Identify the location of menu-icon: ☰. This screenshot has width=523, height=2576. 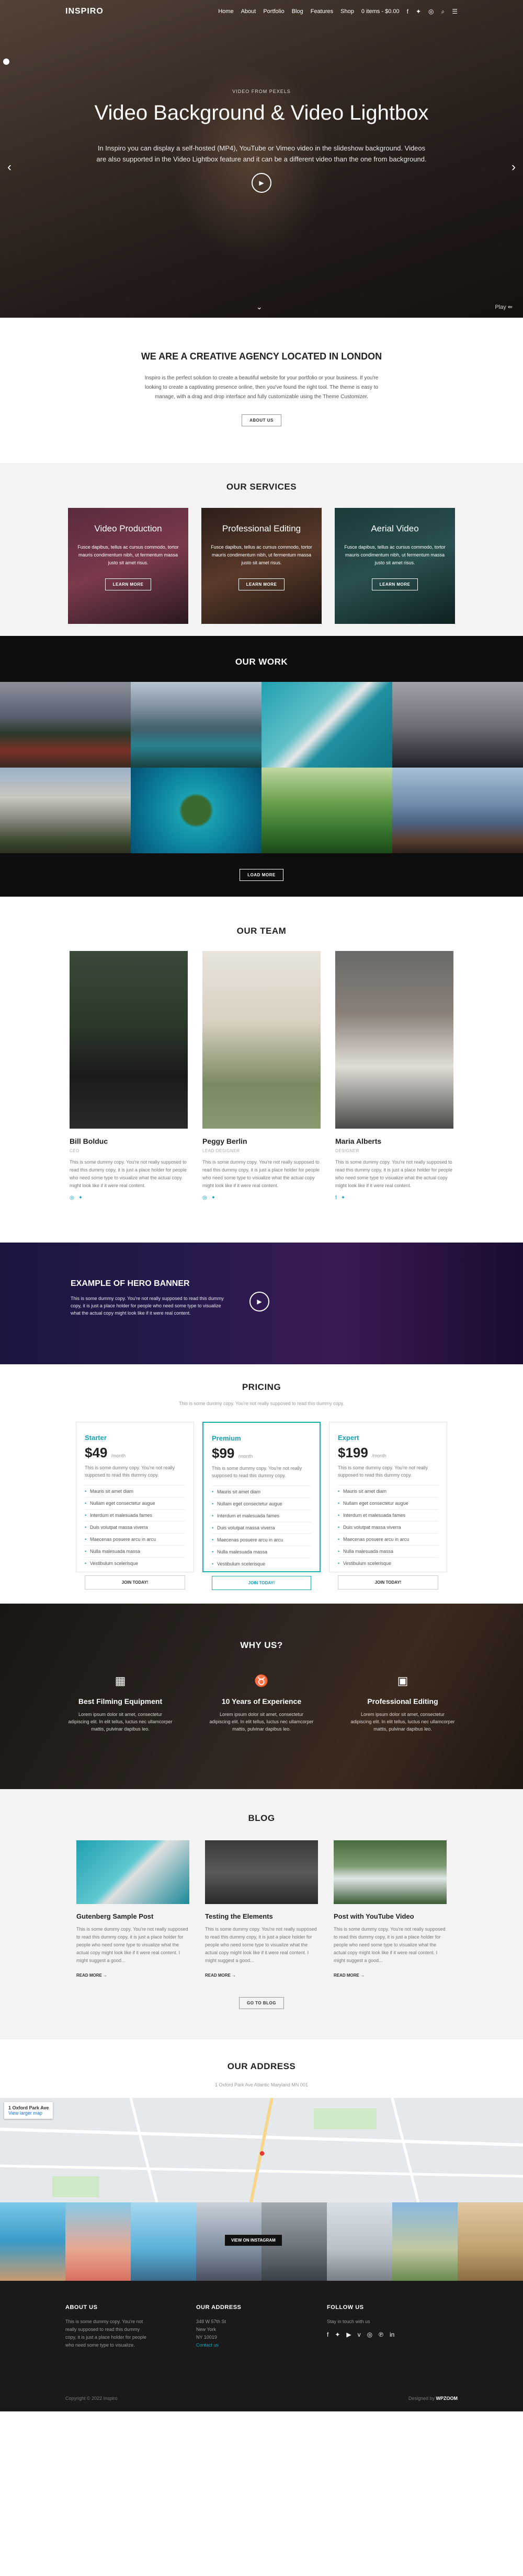
(455, 11).